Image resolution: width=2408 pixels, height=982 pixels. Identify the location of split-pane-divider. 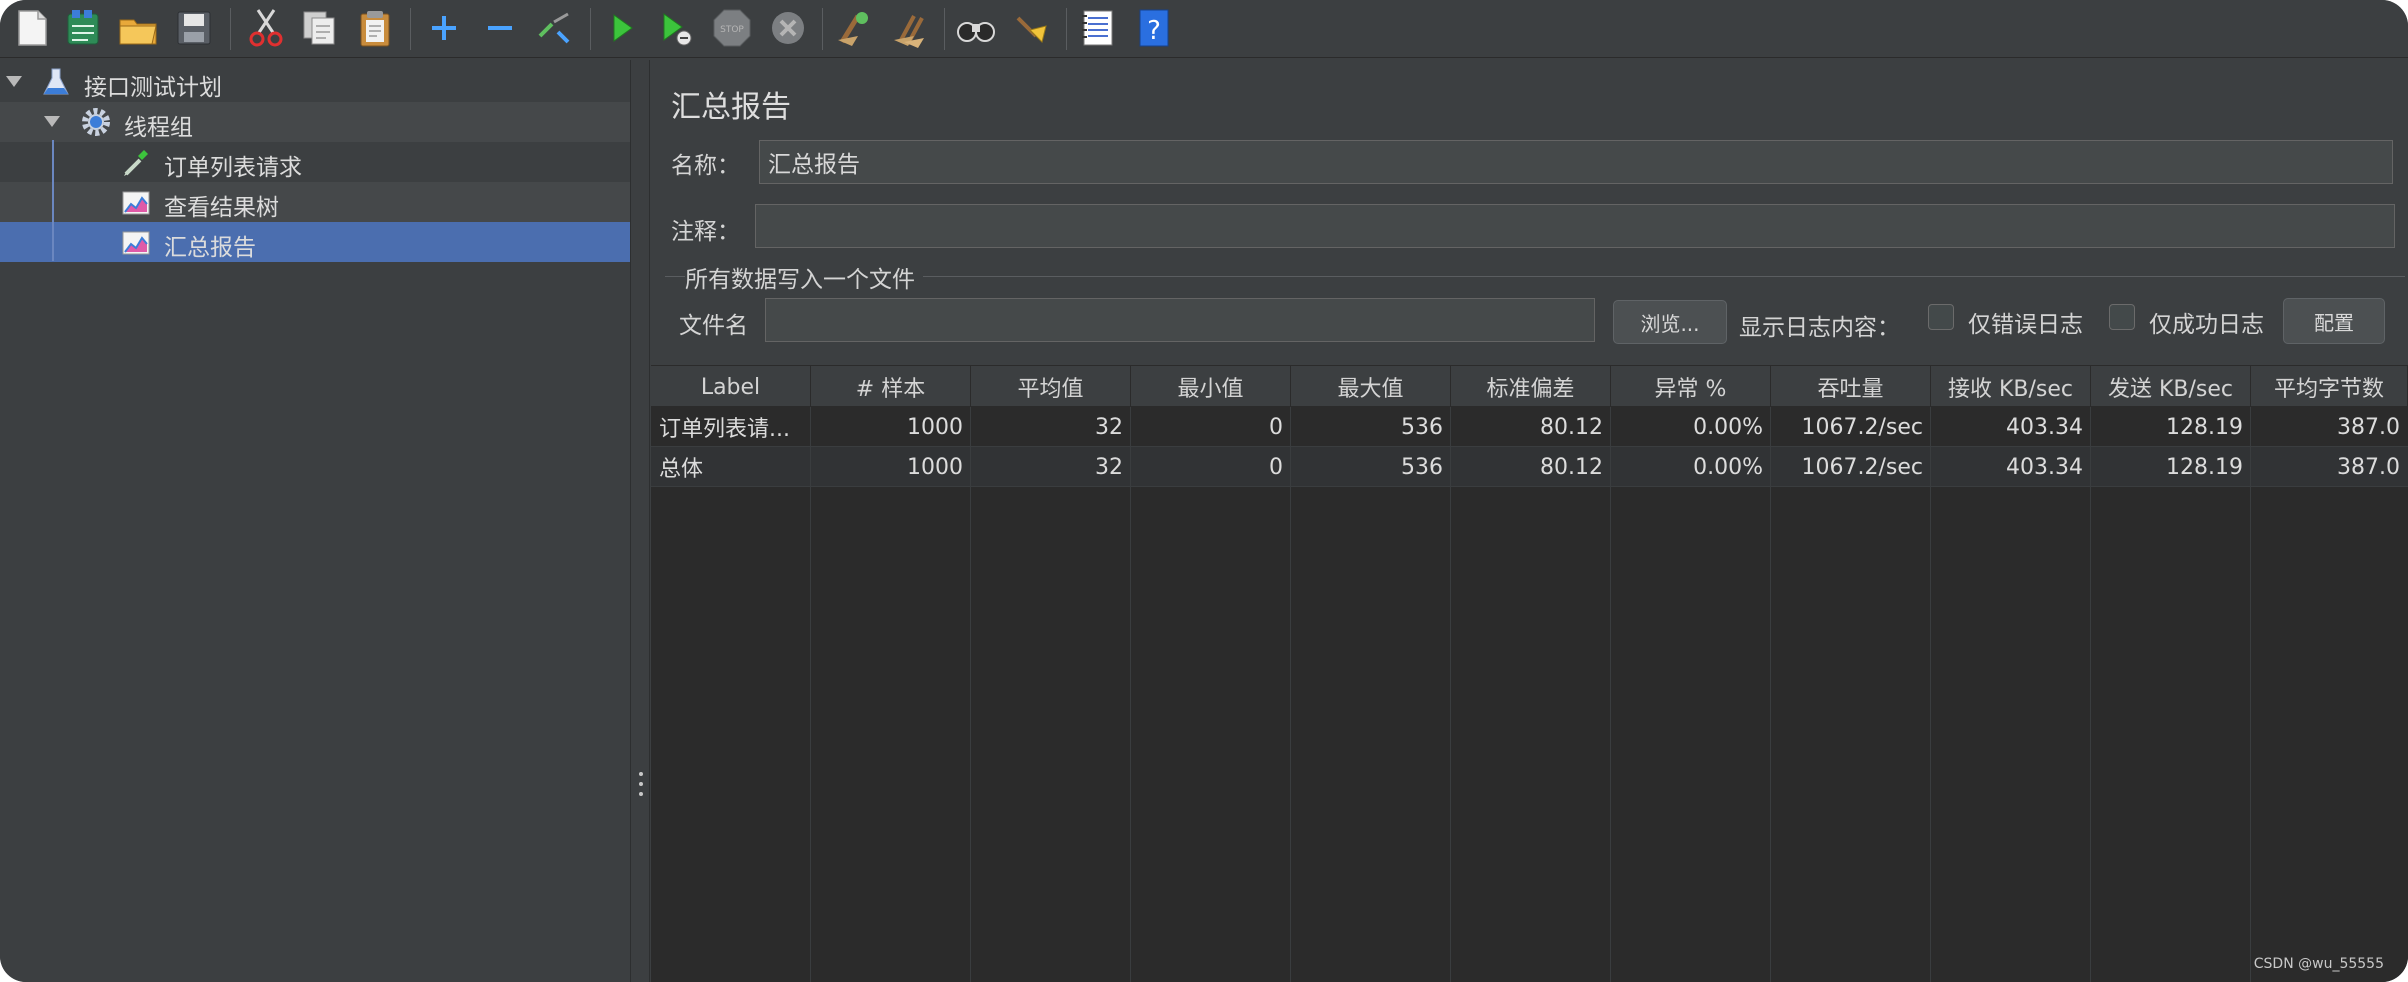
(640, 521).